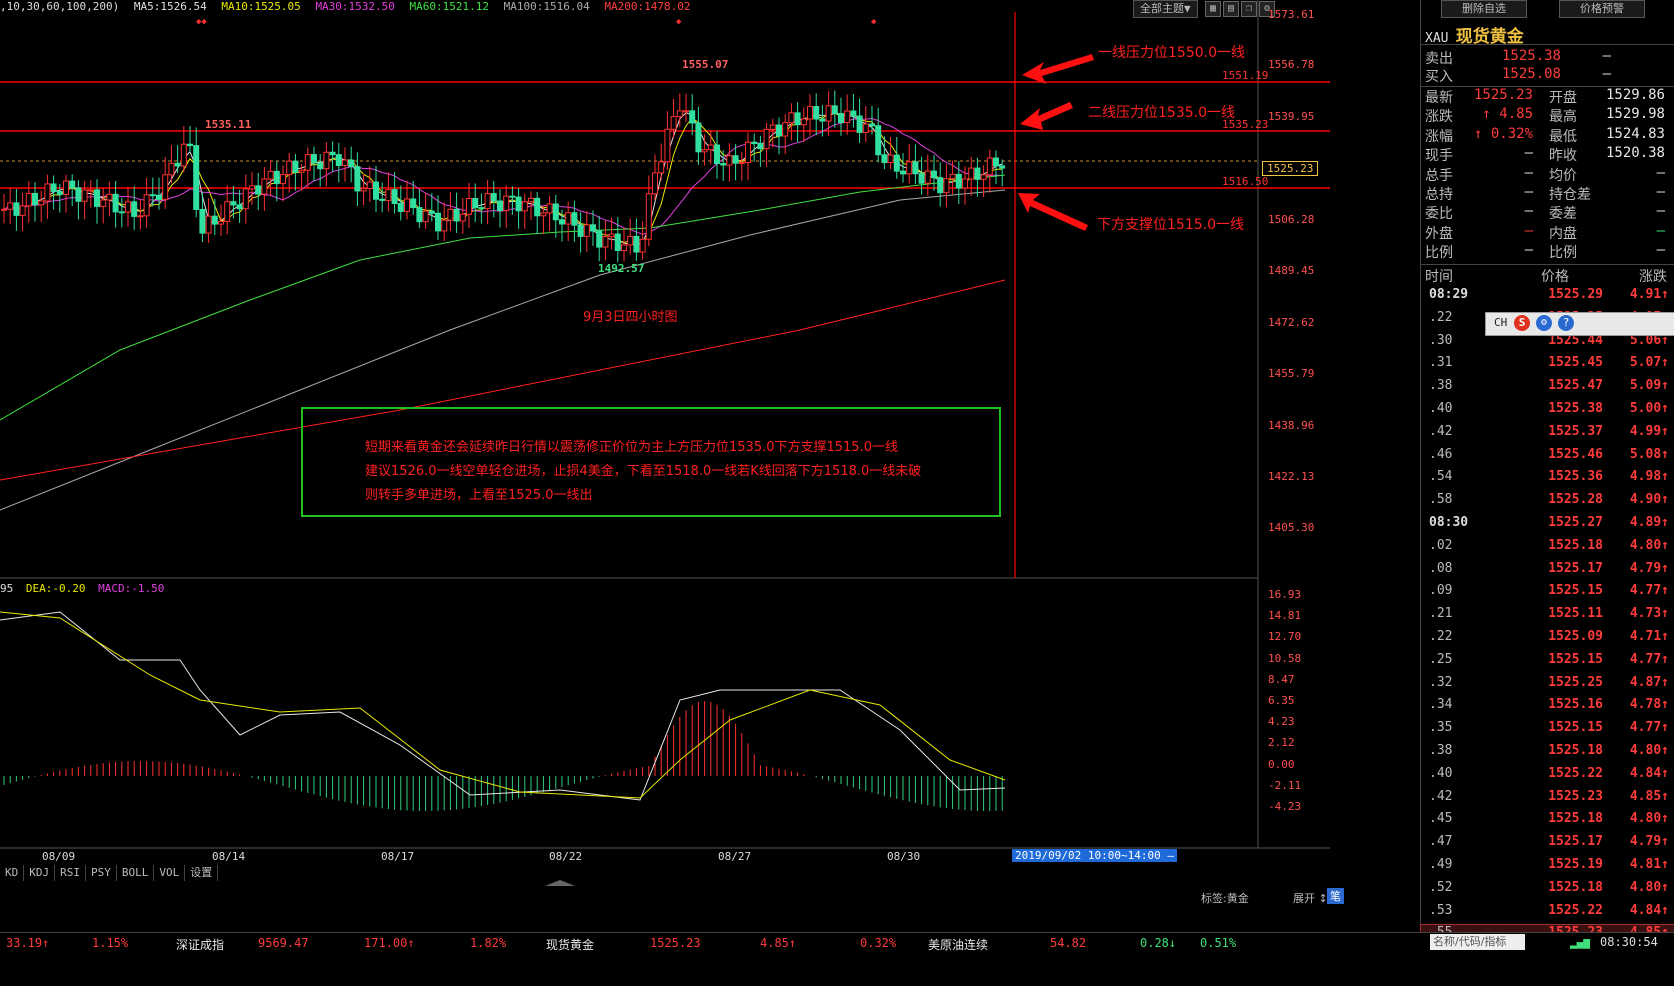 The height and width of the screenshot is (986, 1674). I want to click on delete-watchlist-button: 删除自选, so click(1484, 9).